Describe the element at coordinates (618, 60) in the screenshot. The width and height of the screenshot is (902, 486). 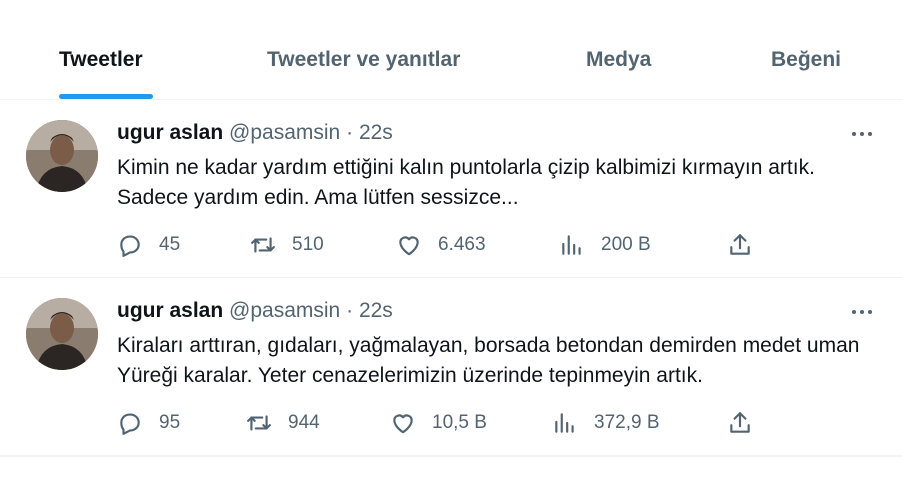
I see `tab-media: Medya` at that location.